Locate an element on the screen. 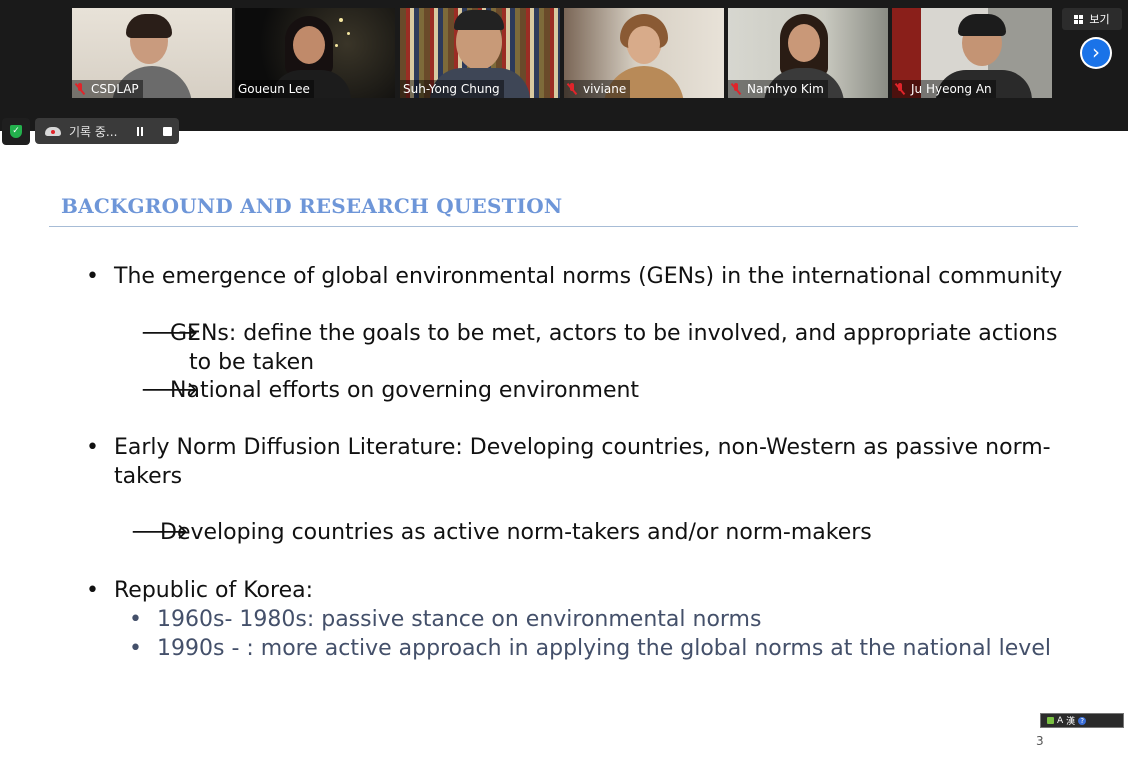 This screenshot has height=768, width=1128. participant-name: Suh-Yong Chung is located at coordinates (451, 89).